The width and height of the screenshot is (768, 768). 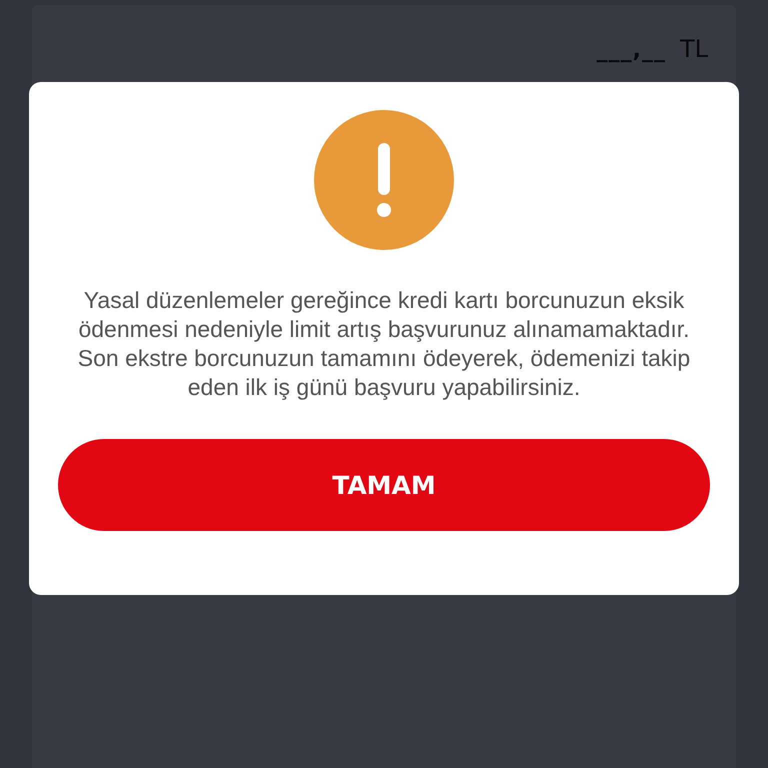 What do you see at coordinates (384, 485) in the screenshot?
I see `ok-button: TAMAM` at bounding box center [384, 485].